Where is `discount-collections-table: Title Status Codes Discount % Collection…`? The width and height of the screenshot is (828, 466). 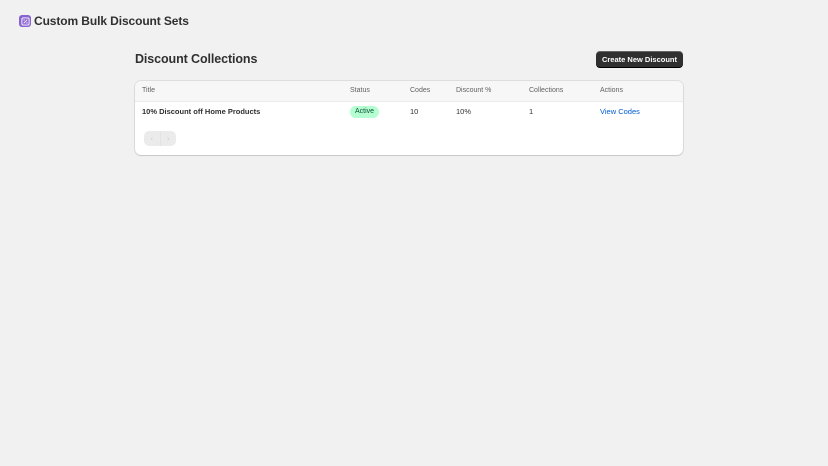
discount-collections-table: Title Status Codes Discount % Collection… is located at coordinates (409, 101).